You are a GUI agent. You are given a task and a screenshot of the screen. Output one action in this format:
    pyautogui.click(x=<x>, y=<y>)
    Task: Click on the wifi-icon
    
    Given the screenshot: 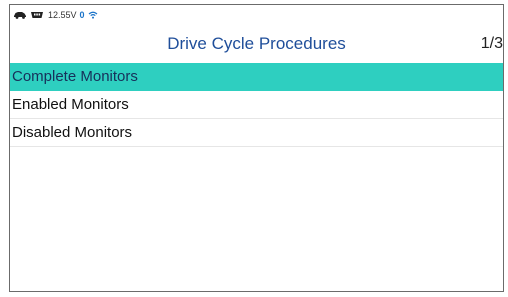 What is the action you would take?
    pyautogui.click(x=93, y=15)
    